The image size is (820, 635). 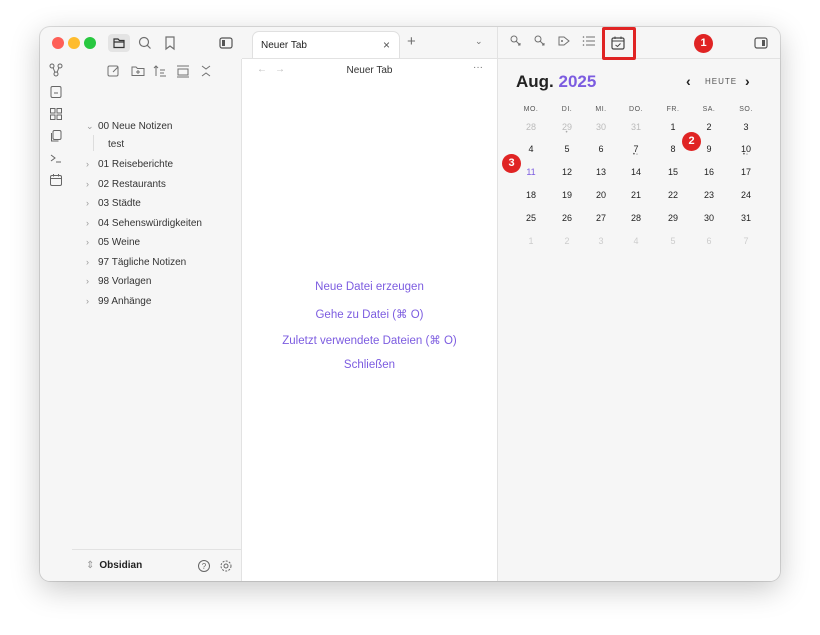 I want to click on calendar-day: 26, so click(x=567, y=218).